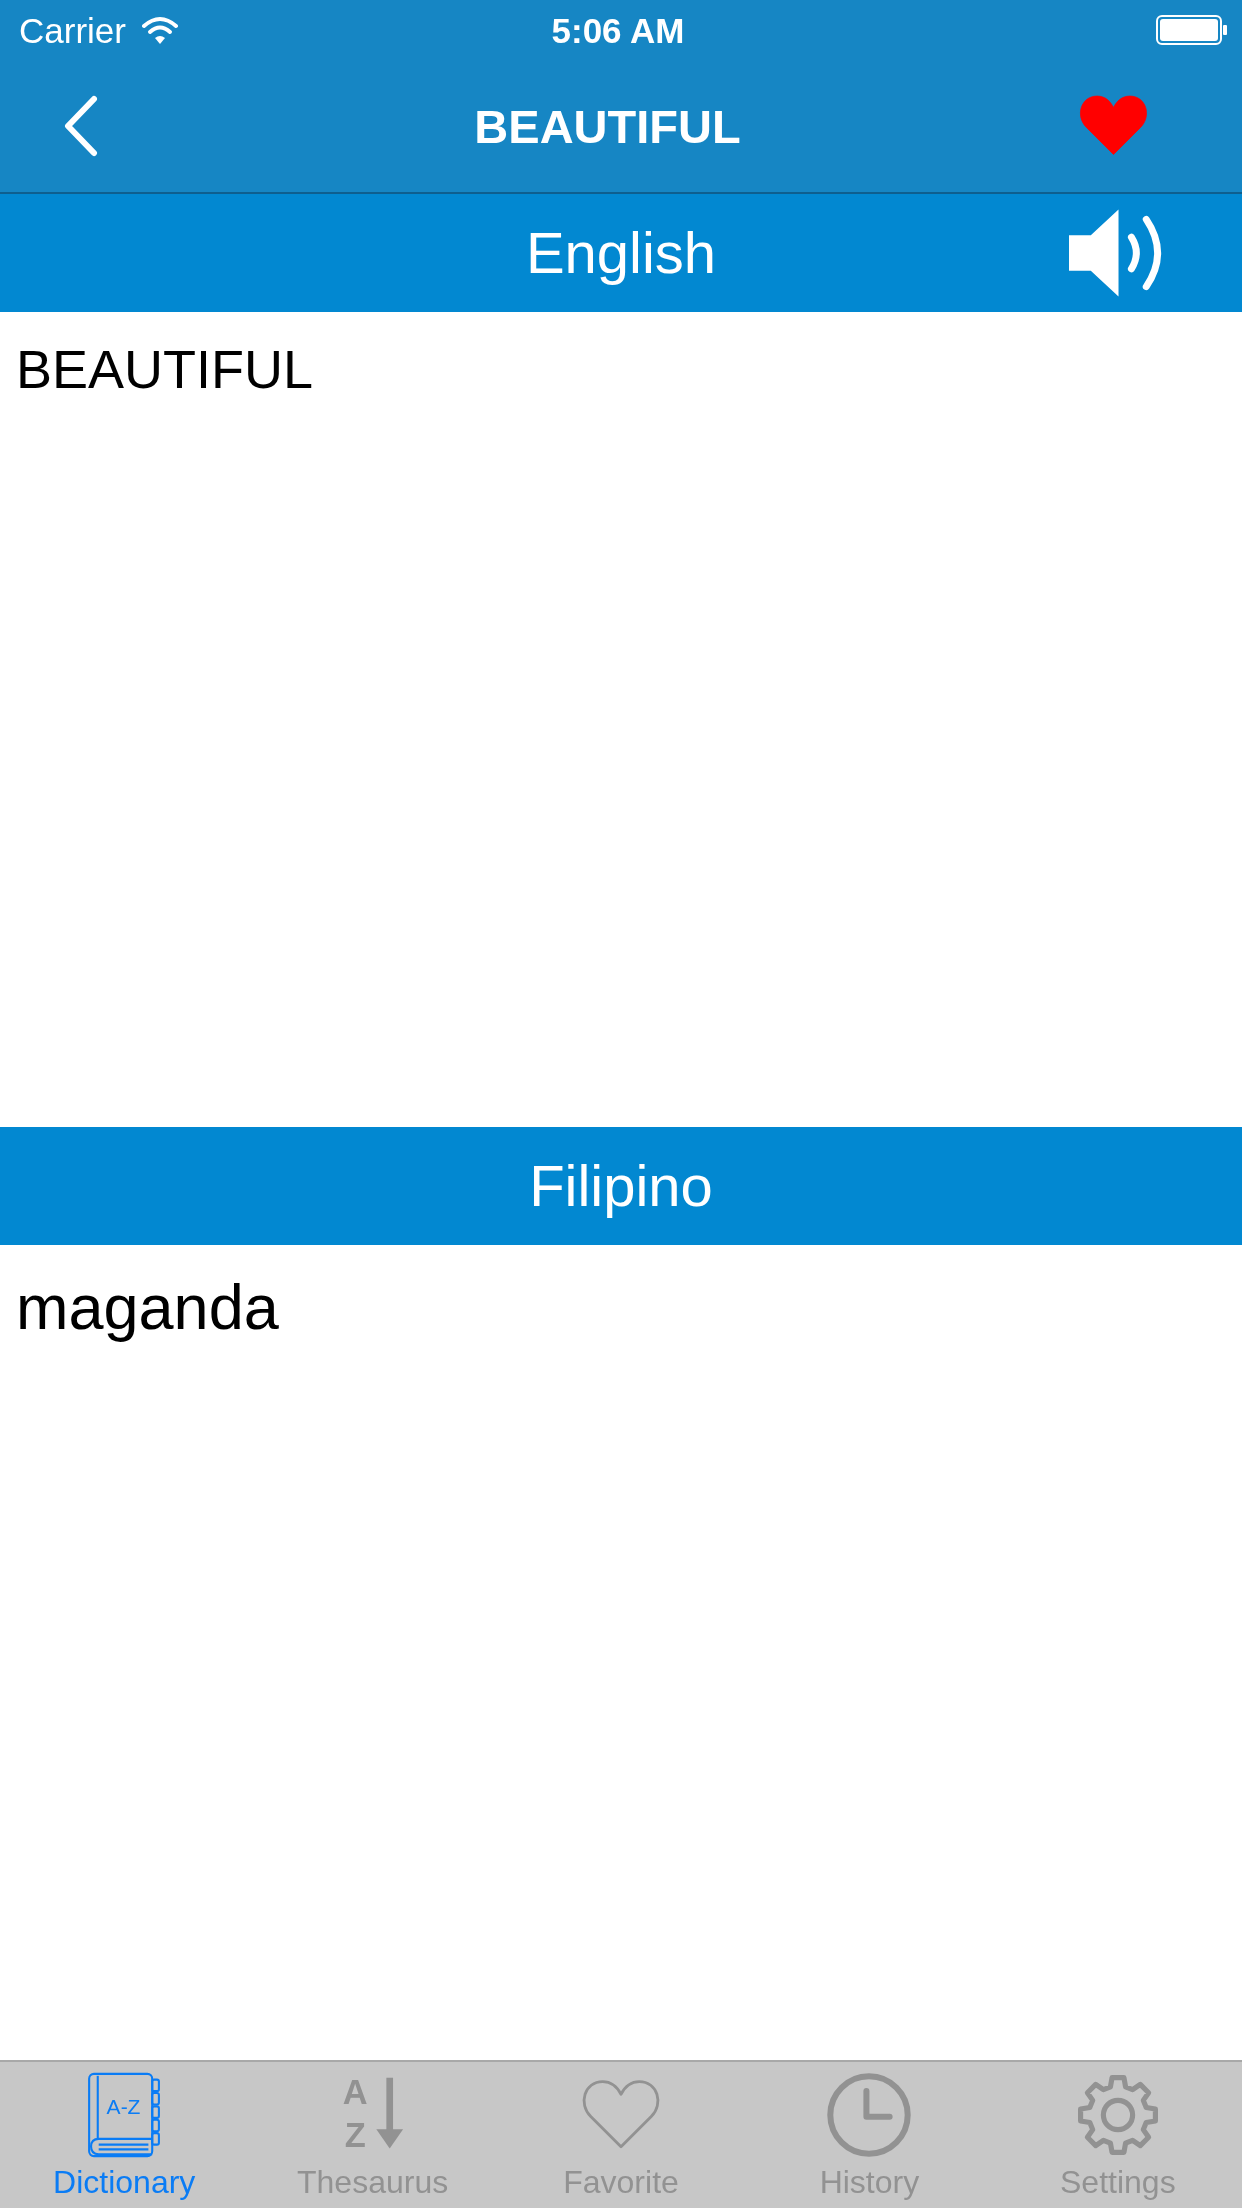  Describe the element at coordinates (72, 30) in the screenshot. I see `carrier-label: Carrier` at that location.